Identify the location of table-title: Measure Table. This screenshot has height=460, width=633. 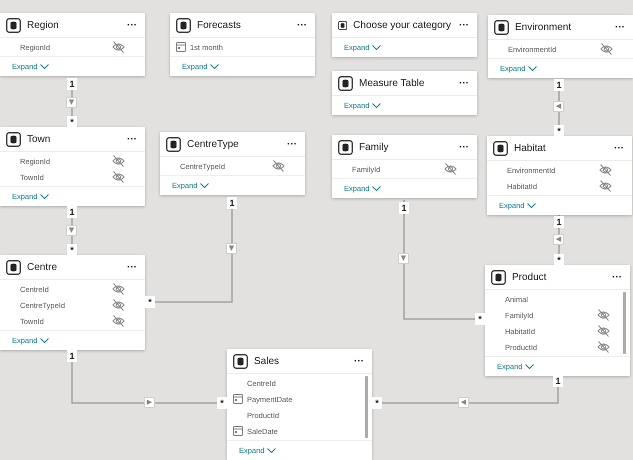
(392, 83).